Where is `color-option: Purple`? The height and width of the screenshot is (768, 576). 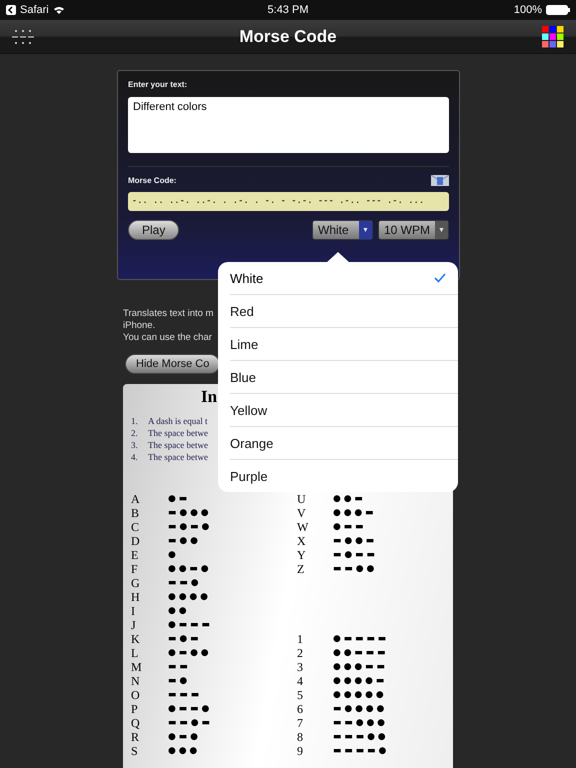
color-option: Purple is located at coordinates (344, 476).